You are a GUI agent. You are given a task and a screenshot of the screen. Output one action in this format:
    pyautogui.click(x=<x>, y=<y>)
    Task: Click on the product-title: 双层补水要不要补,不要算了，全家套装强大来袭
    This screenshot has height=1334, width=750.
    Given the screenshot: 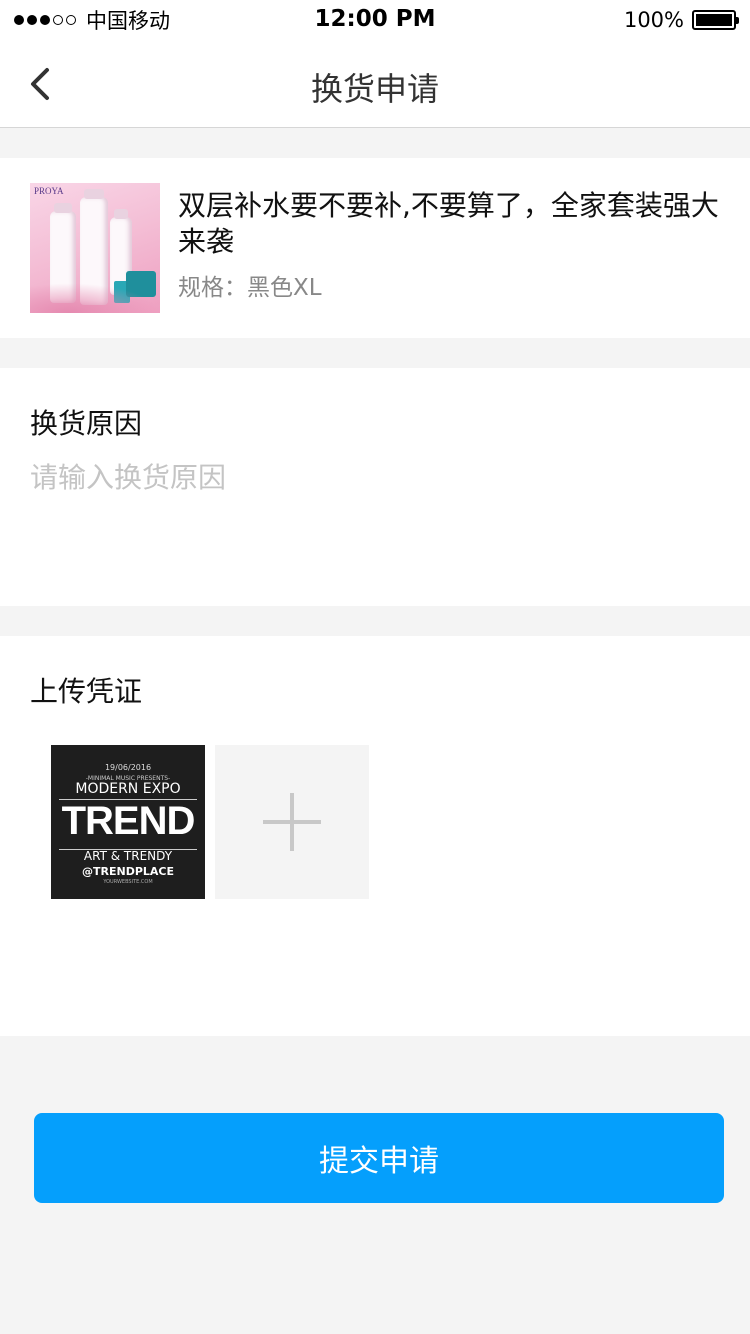 What is the action you would take?
    pyautogui.click(x=448, y=223)
    